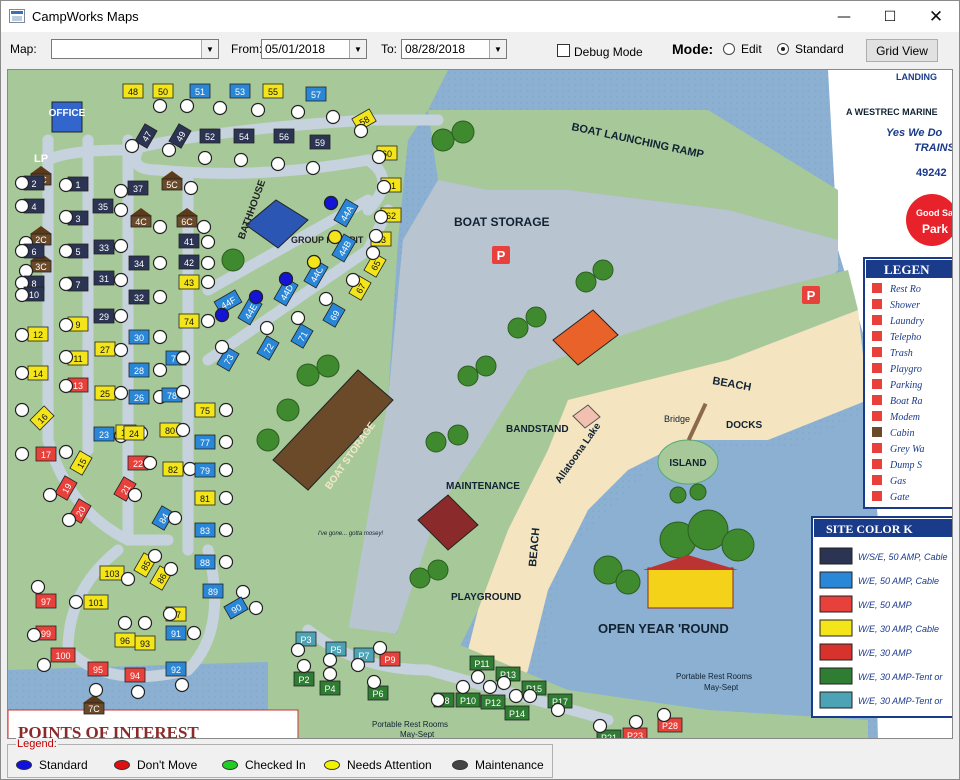  Describe the element at coordinates (104, 247) in the screenshot. I see `campsite-33: 33` at that location.